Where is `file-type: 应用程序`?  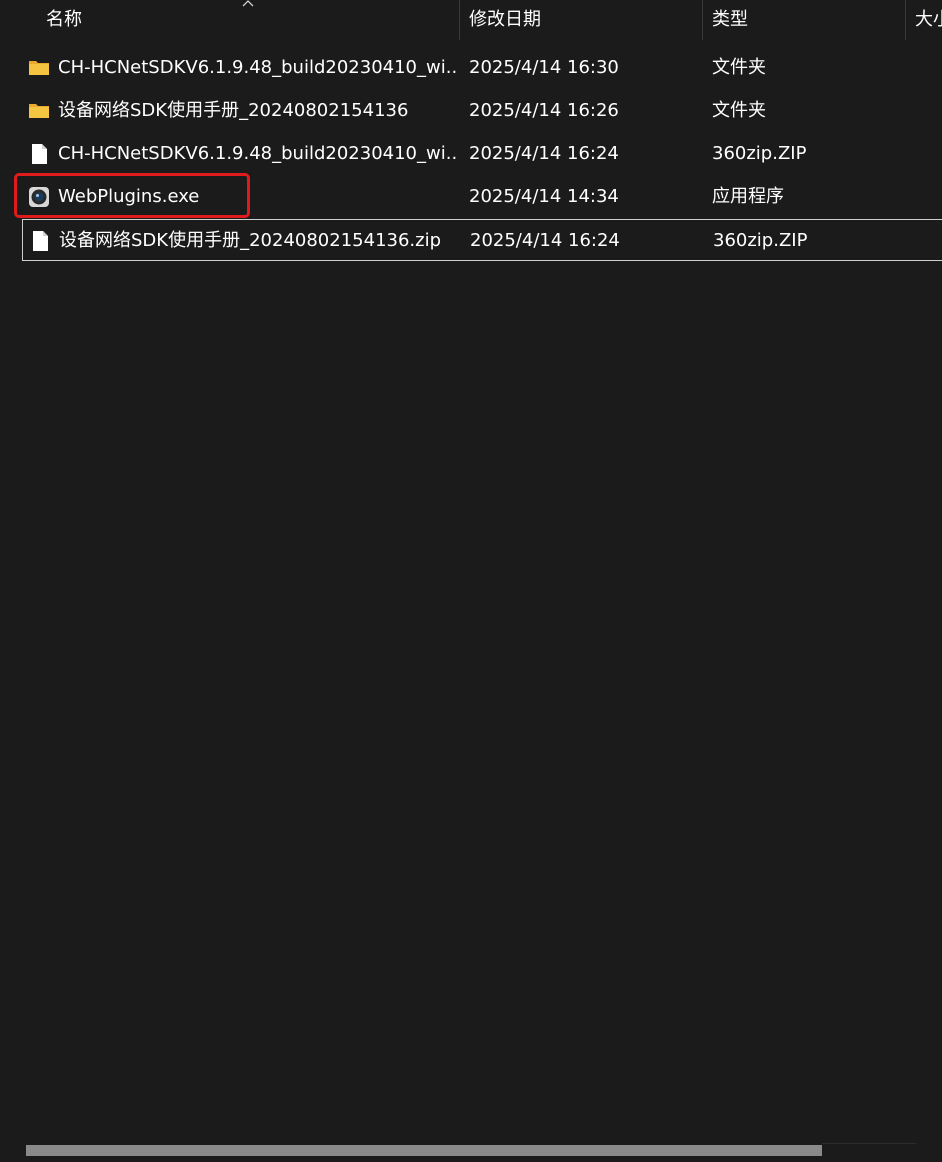 file-type: 应用程序 is located at coordinates (748, 196).